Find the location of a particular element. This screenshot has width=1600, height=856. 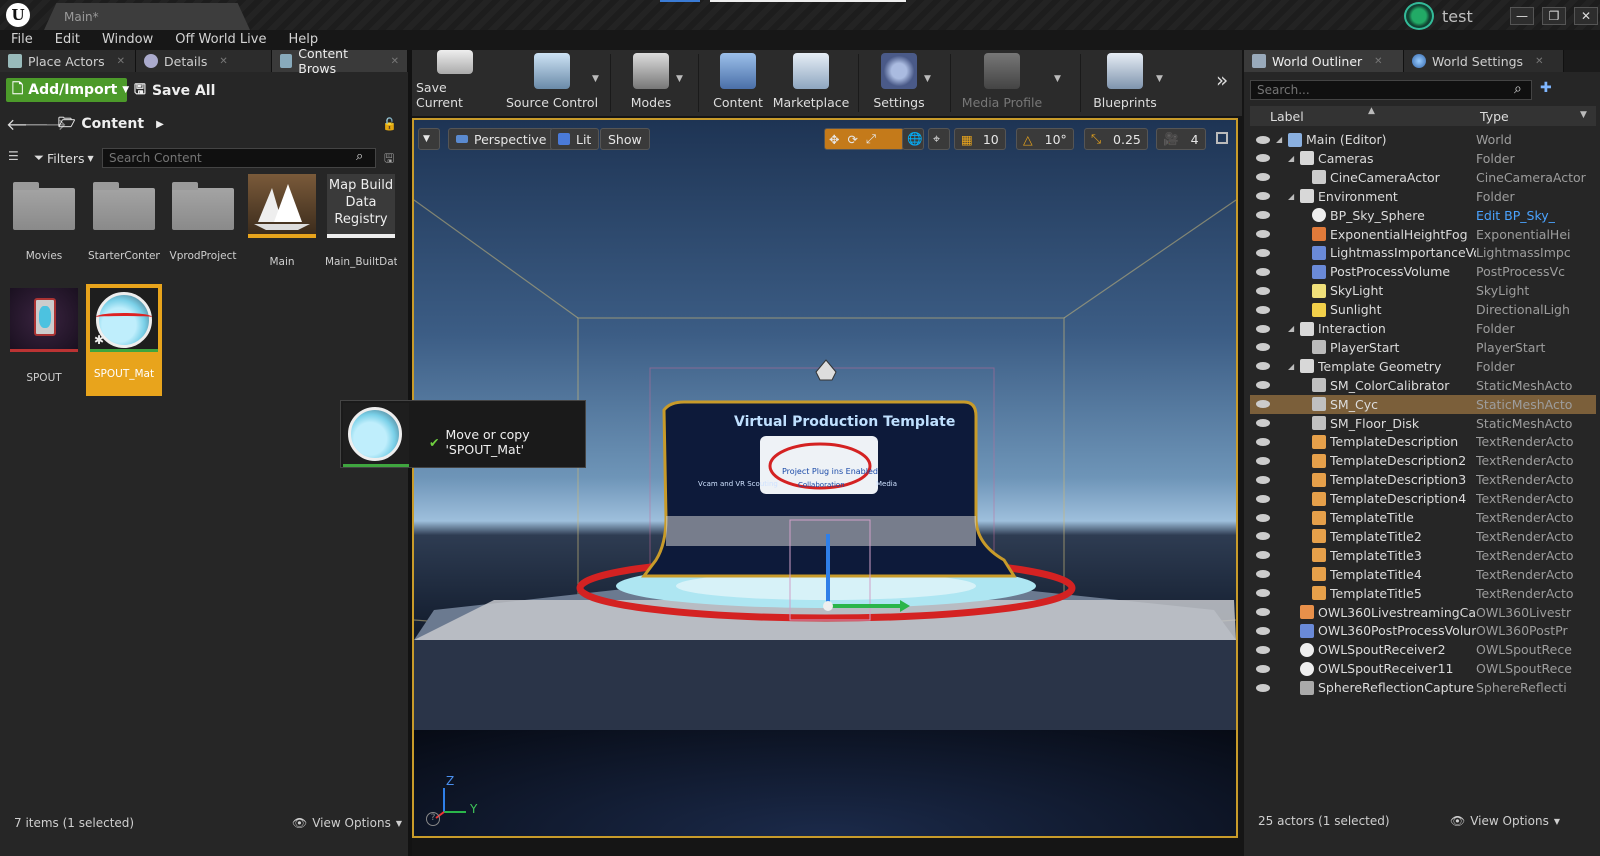

save-all-button: 🖫 Save All is located at coordinates (174, 91).